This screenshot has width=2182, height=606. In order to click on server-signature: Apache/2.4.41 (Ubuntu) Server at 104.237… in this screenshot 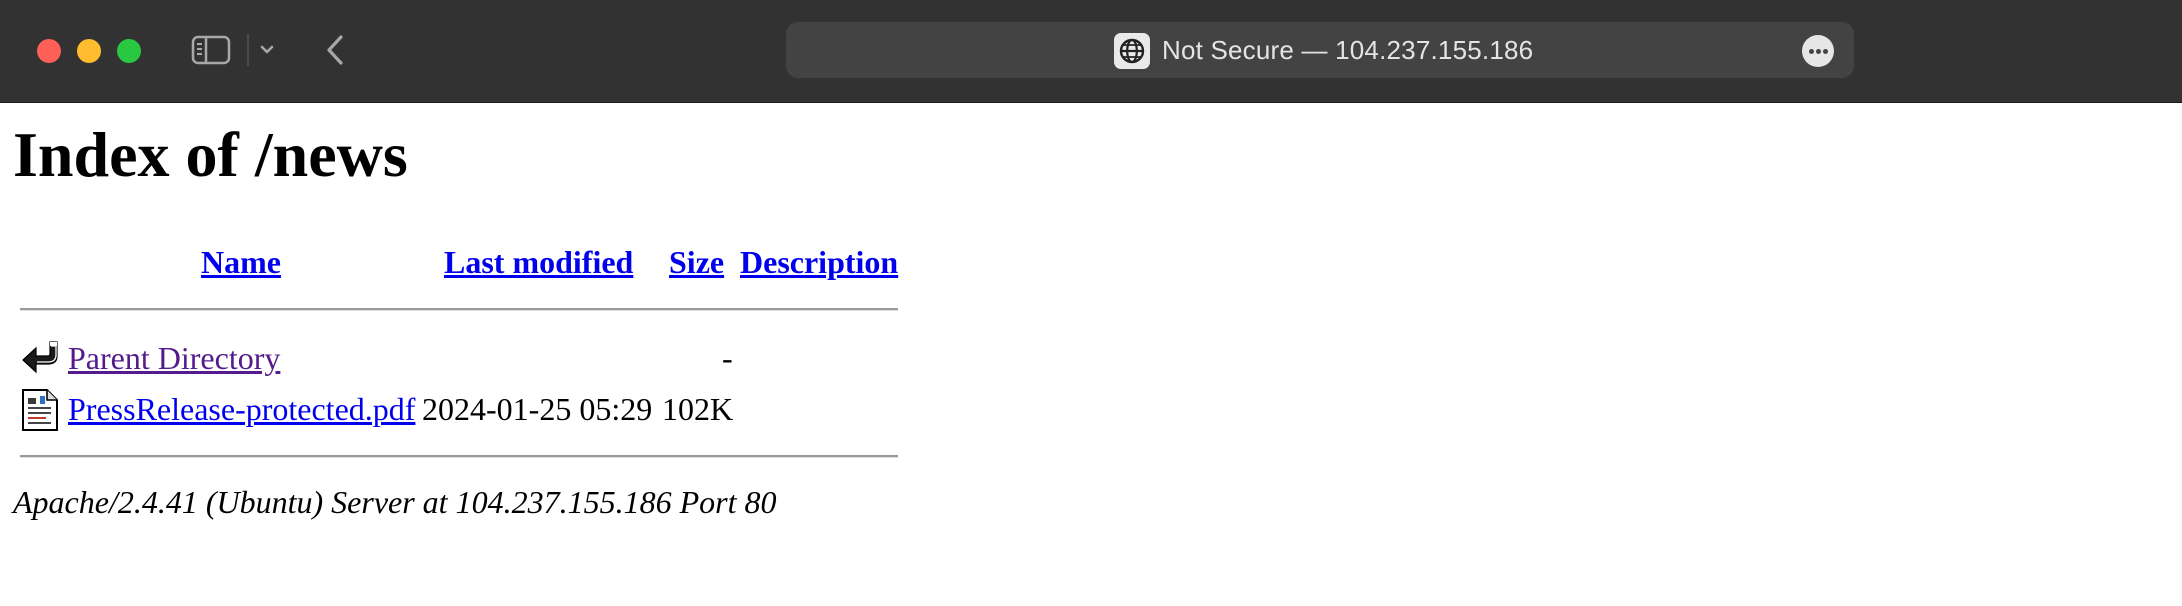, I will do `click(395, 502)`.